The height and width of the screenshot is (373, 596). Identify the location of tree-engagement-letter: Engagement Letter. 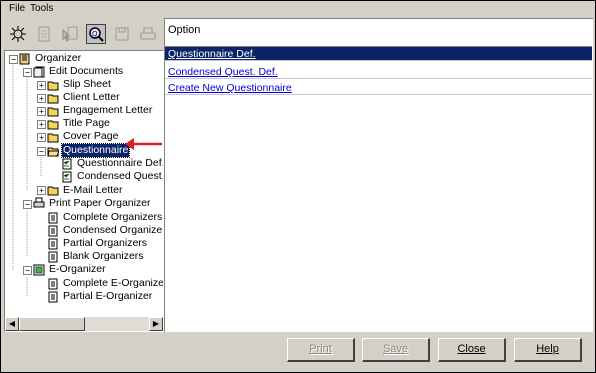
(107, 110).